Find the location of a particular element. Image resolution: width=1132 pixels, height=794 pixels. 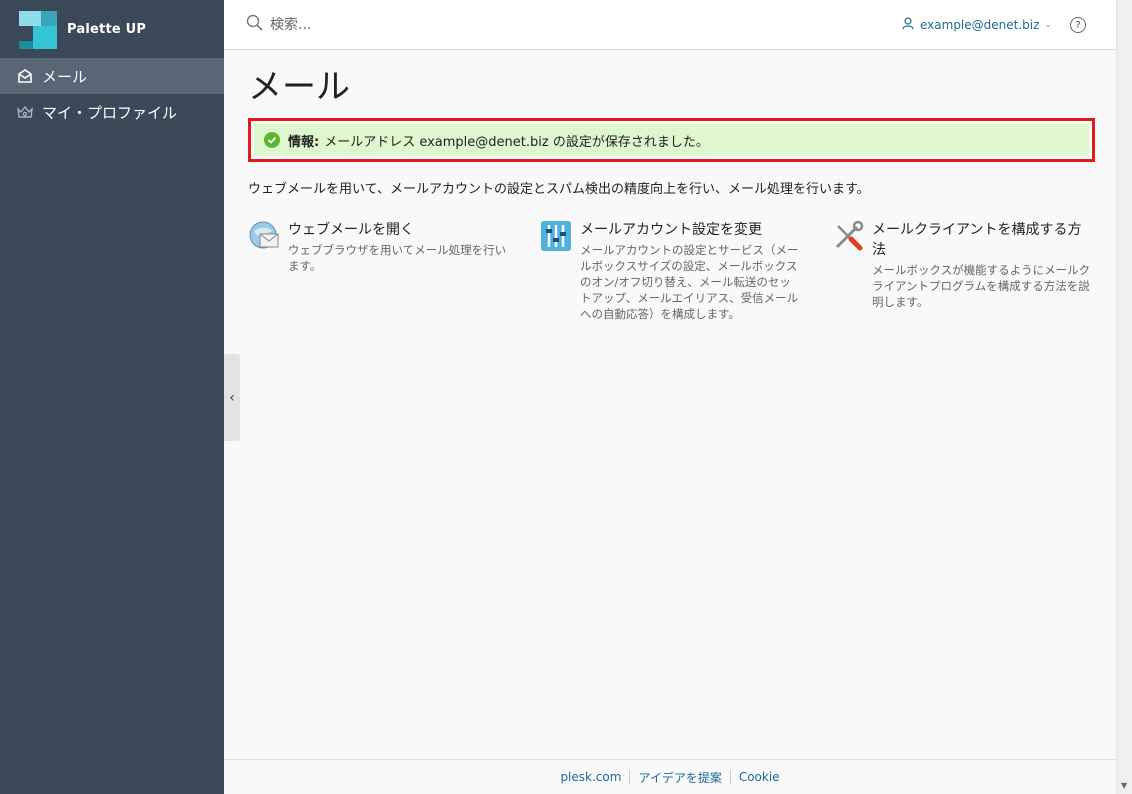

sidebar-item-label: マイ・プロファイル is located at coordinates (110, 112).